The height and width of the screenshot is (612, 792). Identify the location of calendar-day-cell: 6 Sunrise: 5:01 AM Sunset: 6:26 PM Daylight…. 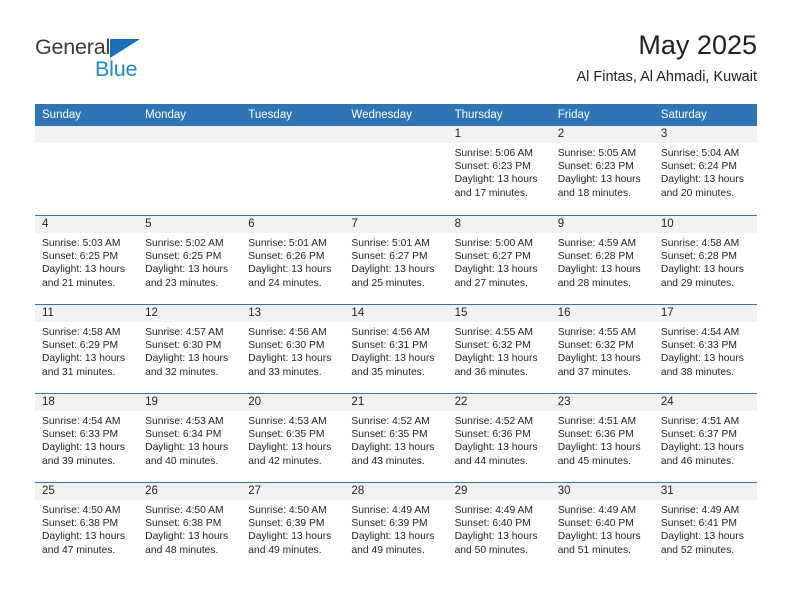
(293, 260).